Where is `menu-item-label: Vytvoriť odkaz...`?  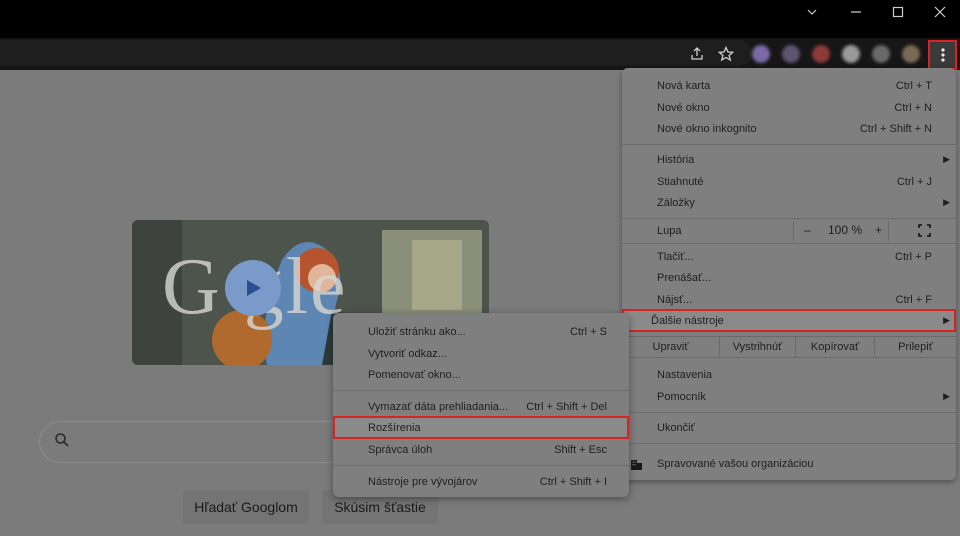 menu-item-label: Vytvoriť odkaz... is located at coordinates (407, 353).